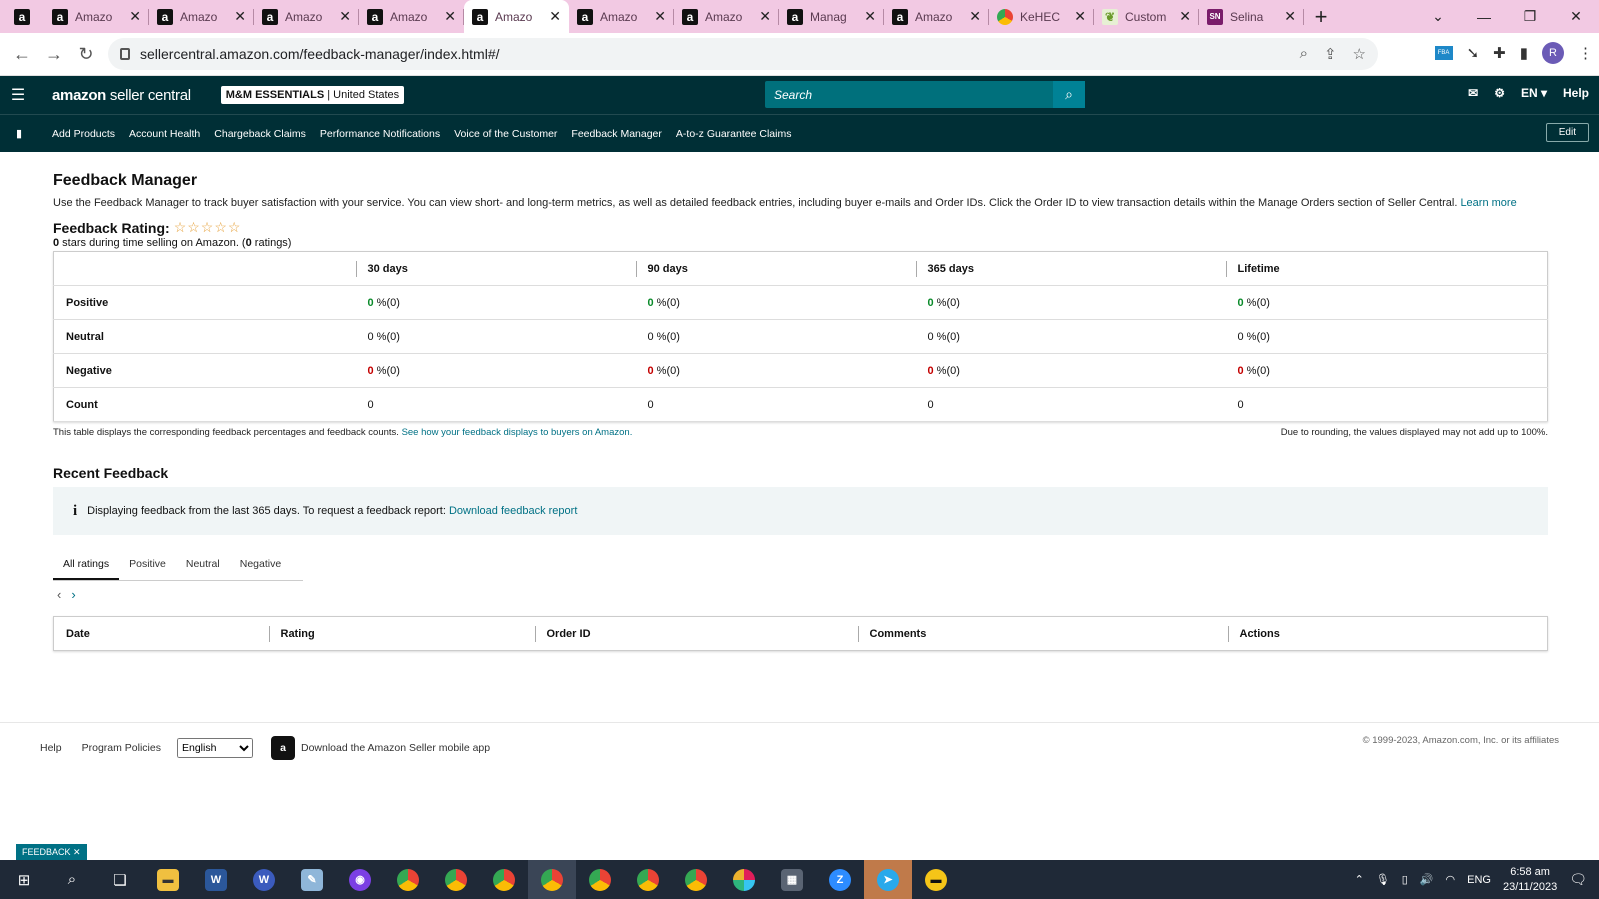 This screenshot has width=1599, height=899. What do you see at coordinates (513, 511) in the screenshot?
I see `download-report-link: Download feedback report` at bounding box center [513, 511].